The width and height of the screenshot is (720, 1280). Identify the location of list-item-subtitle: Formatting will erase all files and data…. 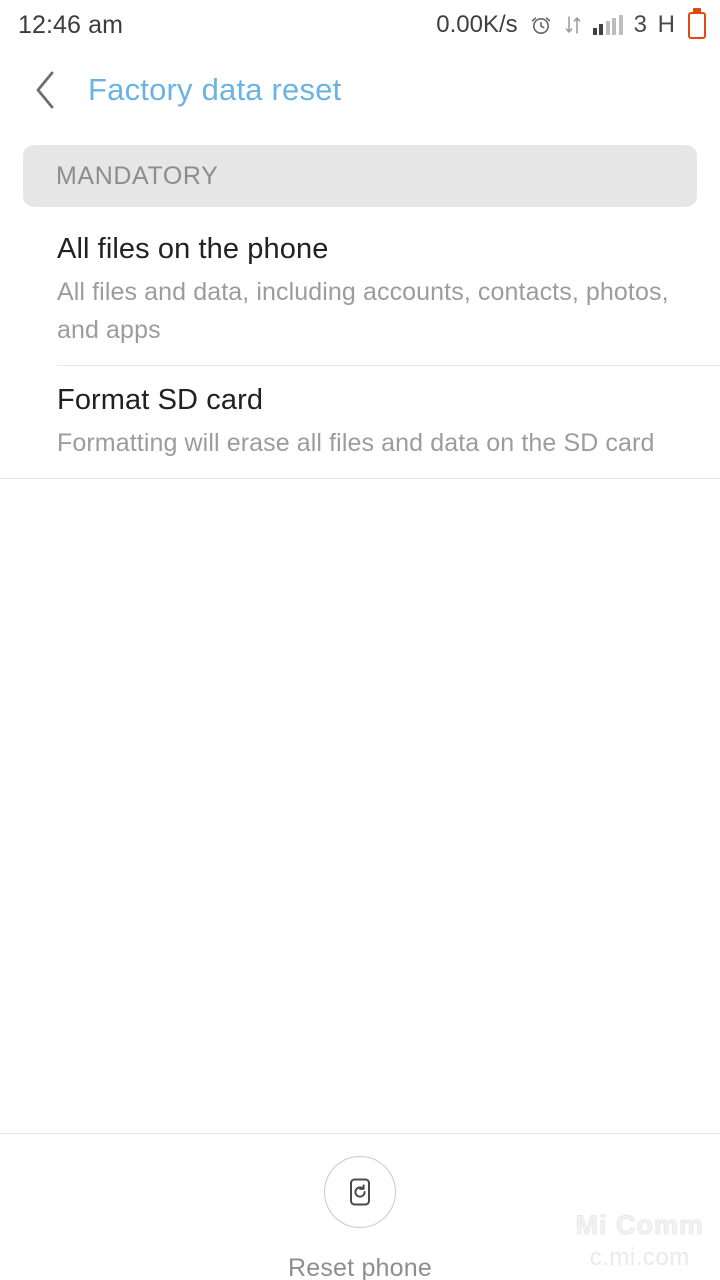
(356, 443).